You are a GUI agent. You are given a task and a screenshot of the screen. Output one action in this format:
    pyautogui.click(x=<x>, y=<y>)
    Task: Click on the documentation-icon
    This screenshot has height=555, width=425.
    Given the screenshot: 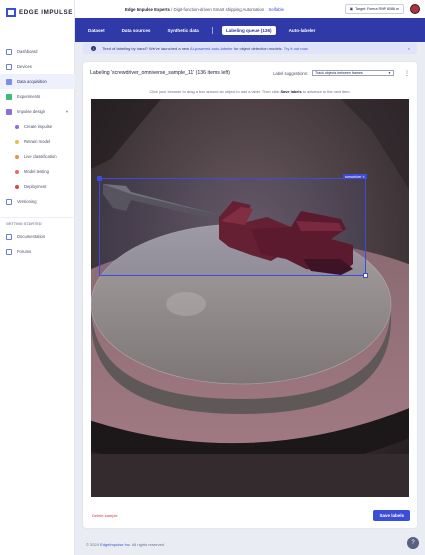 What is the action you would take?
    pyautogui.click(x=9, y=236)
    